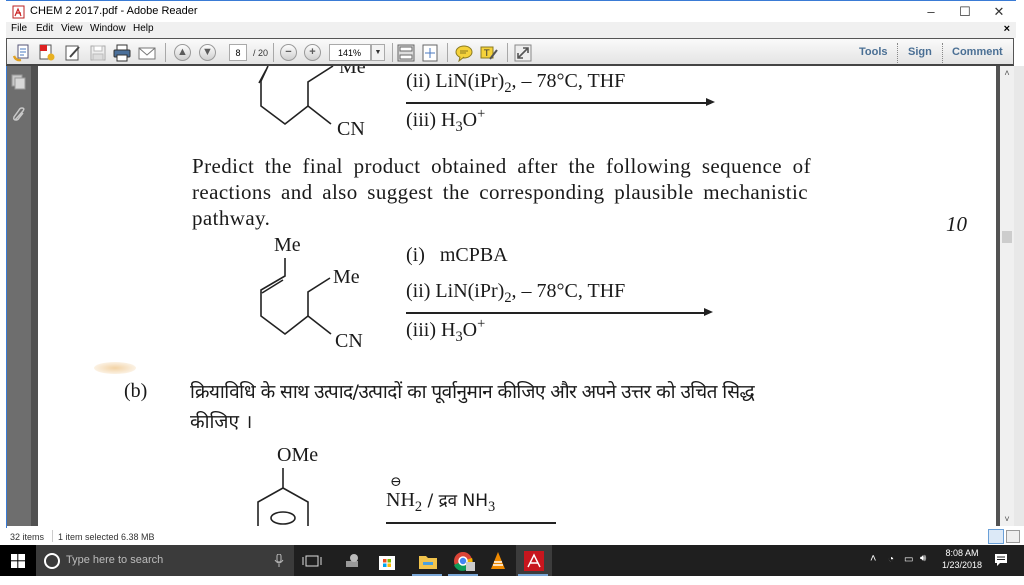 This screenshot has height=585, width=1024. I want to click on items-count: 32 items, so click(27, 537).